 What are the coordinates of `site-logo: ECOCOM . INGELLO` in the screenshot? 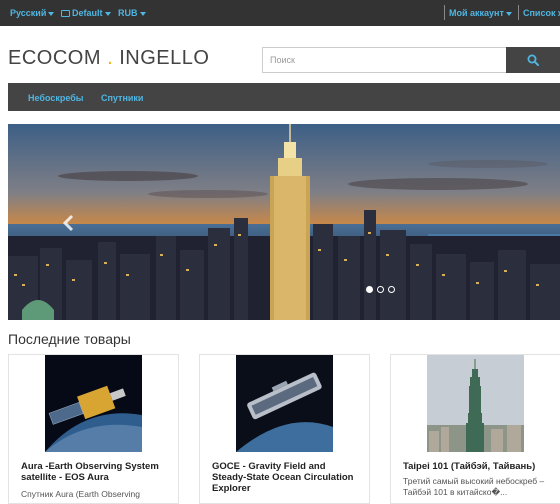 It's located at (108, 58).